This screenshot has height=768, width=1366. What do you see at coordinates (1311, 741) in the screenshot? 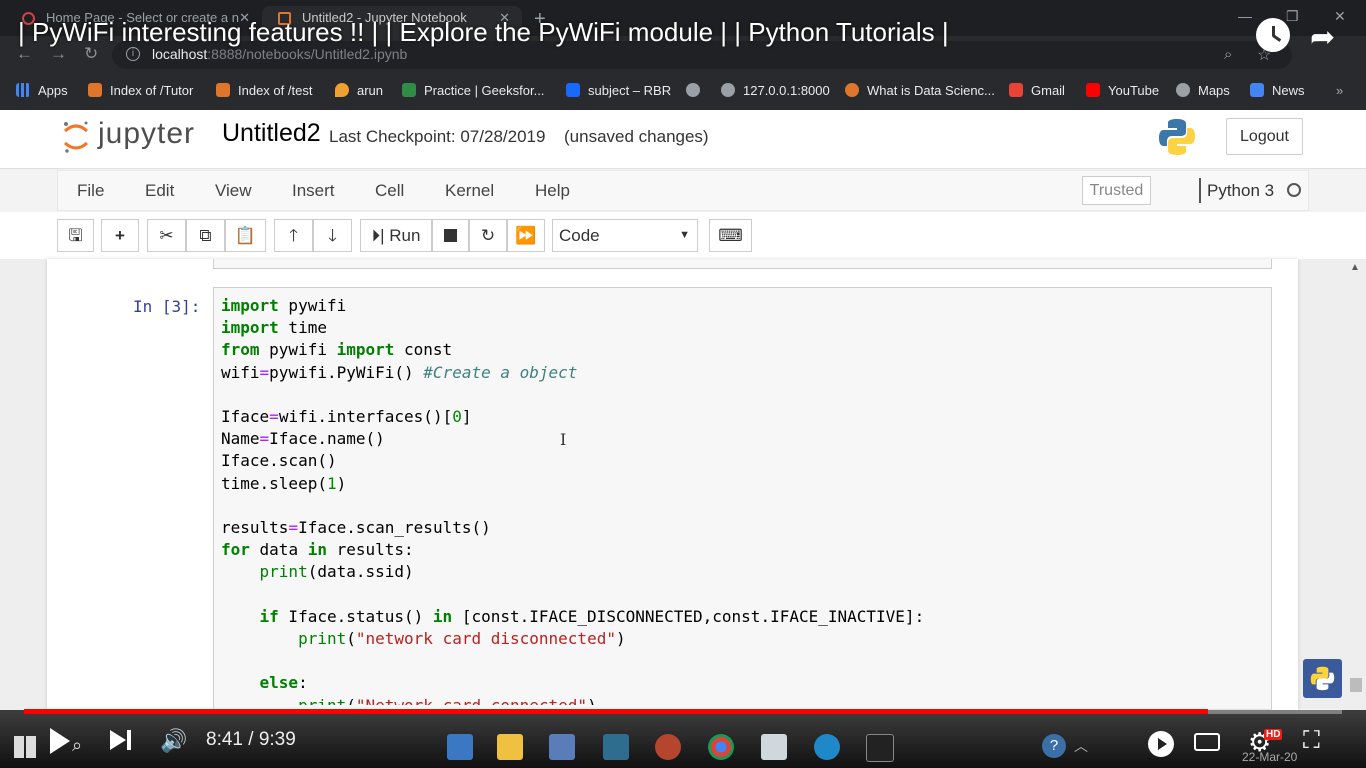
I see `exit-fullscreen-icon: ⛶` at bounding box center [1311, 741].